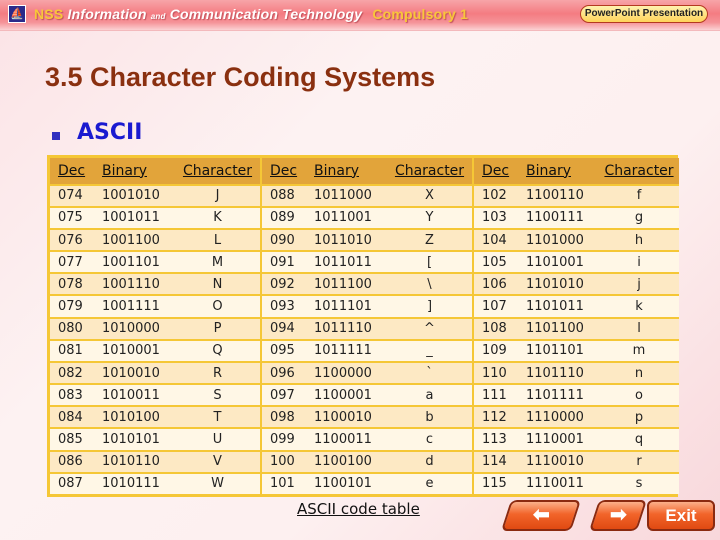  What do you see at coordinates (70, 462) in the screenshot?
I see `dec-cell: 086` at bounding box center [70, 462].